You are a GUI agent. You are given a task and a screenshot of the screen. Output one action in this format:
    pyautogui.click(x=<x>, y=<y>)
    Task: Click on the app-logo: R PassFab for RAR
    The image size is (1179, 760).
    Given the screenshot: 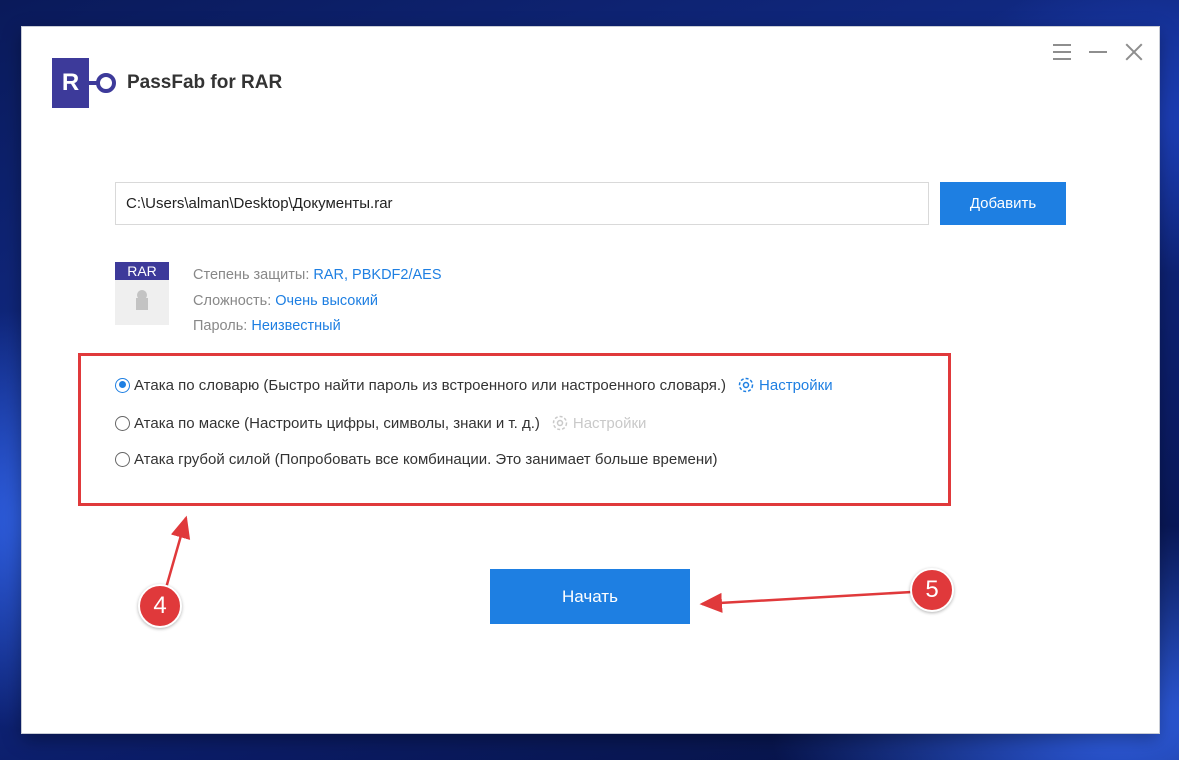 What is the action you would take?
    pyautogui.click(x=167, y=83)
    